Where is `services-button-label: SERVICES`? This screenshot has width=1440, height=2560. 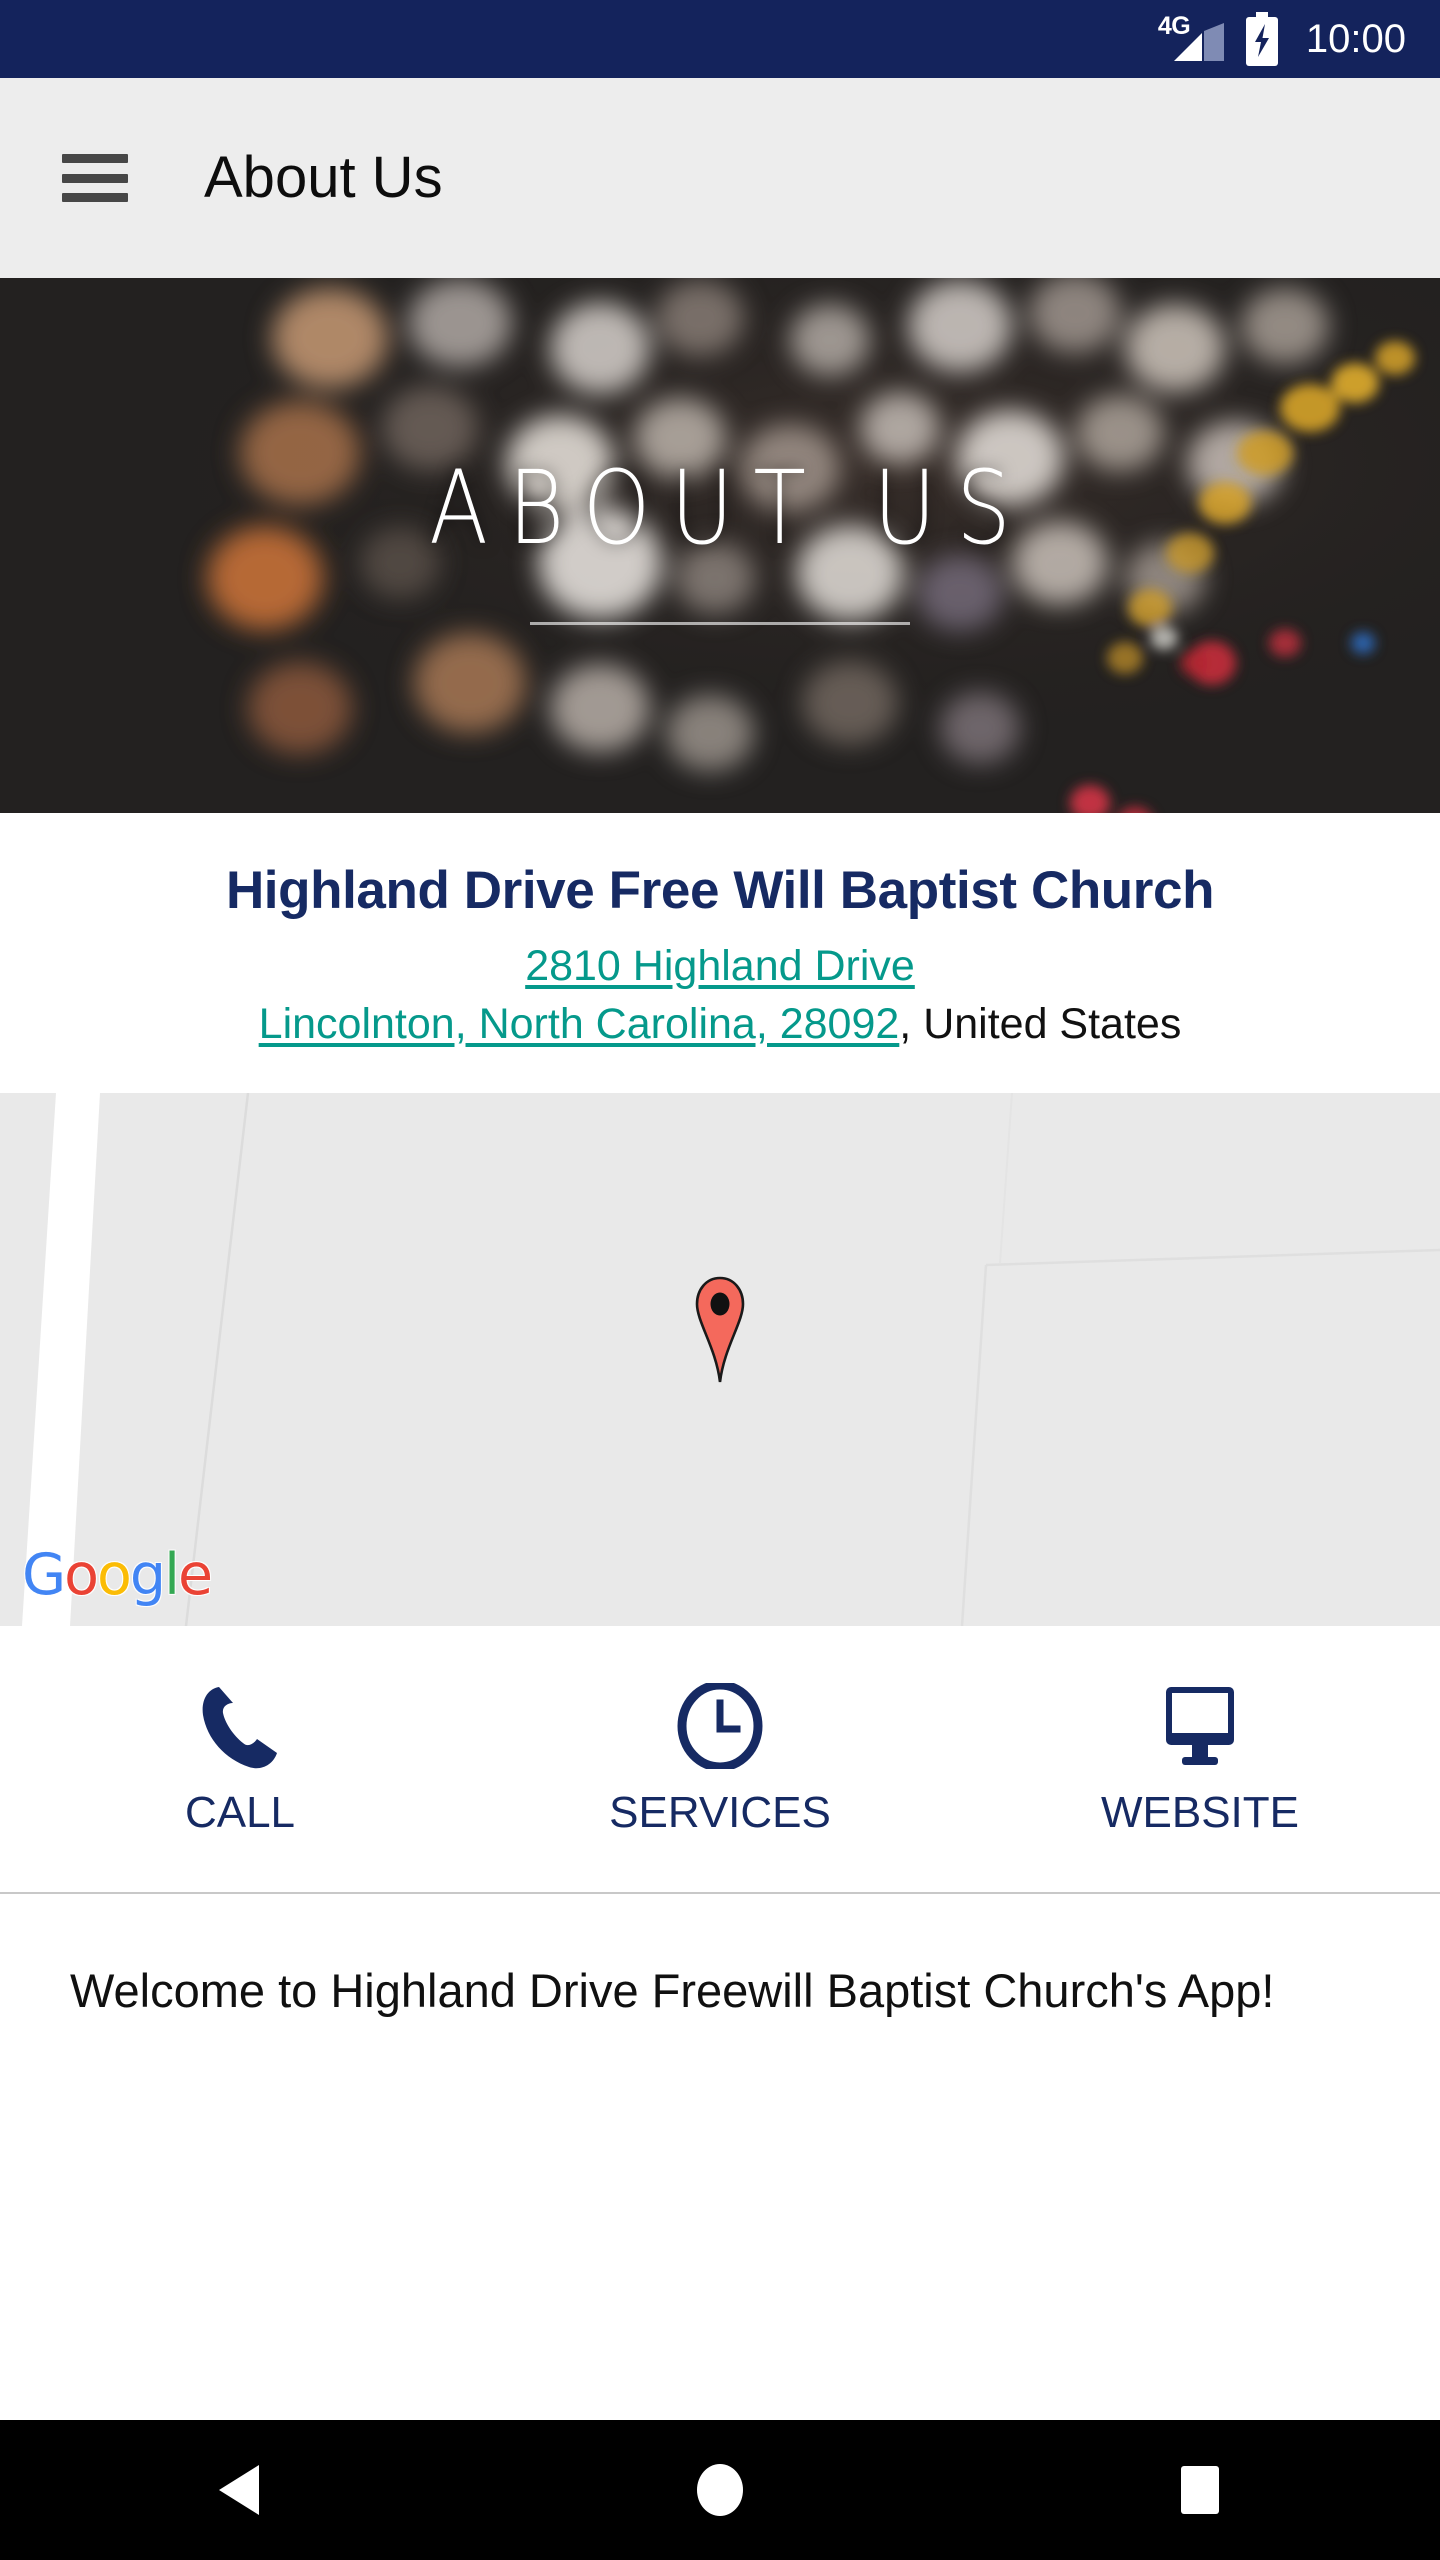
services-button-label: SERVICES is located at coordinates (720, 1812).